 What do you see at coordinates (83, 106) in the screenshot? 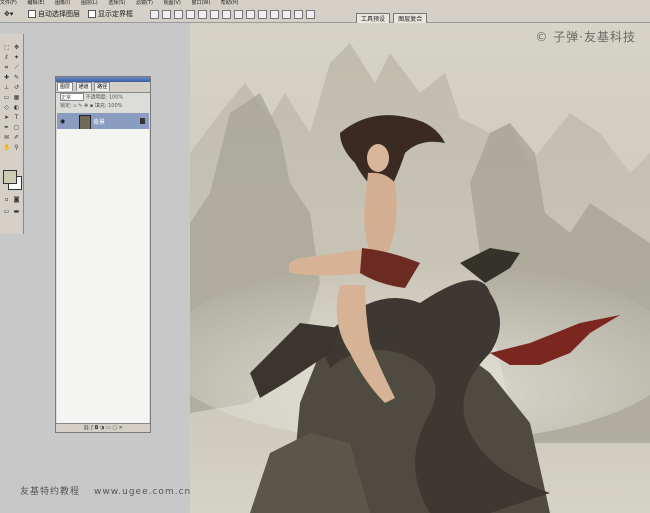
I see `lock-icons: ▫ ✎ ✥ ▪` at bounding box center [83, 106].